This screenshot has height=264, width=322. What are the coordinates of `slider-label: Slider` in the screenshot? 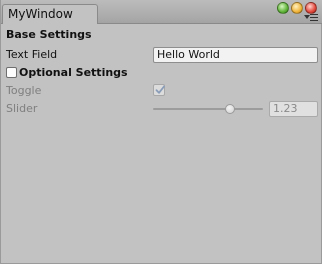 It's located at (22, 108).